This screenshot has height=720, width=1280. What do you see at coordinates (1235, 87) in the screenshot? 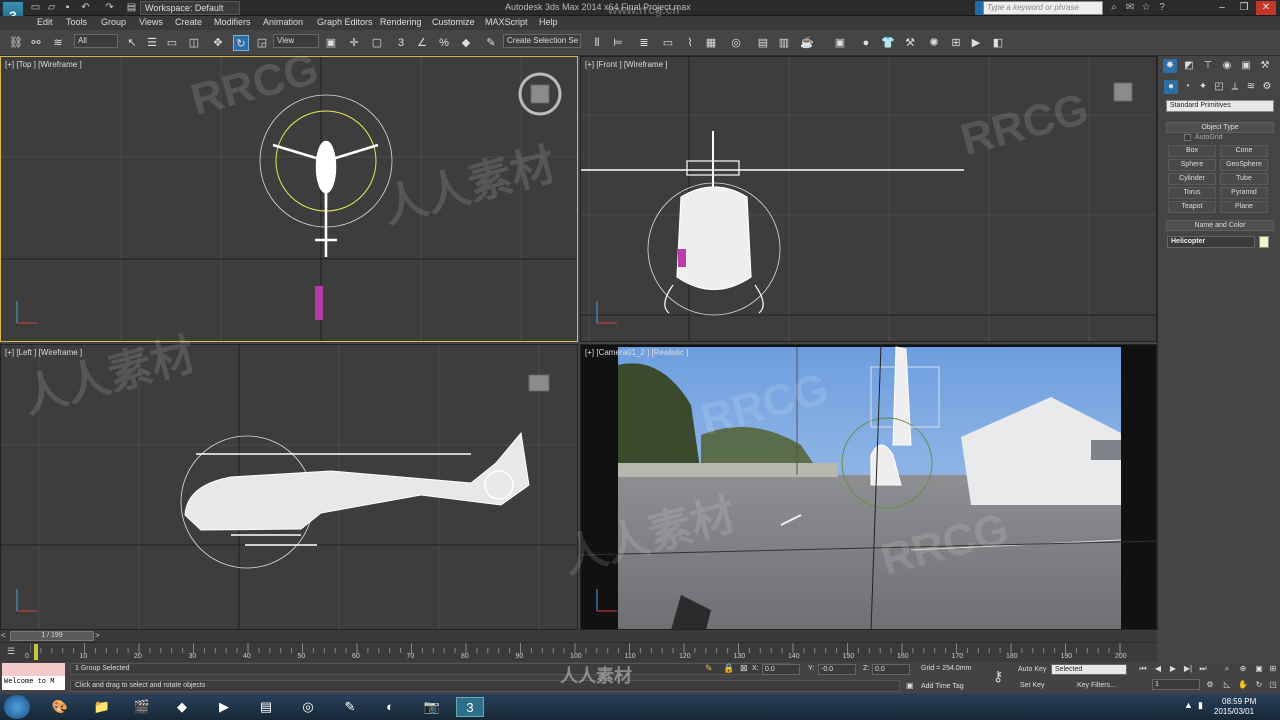
I see `helpers-icon: ⟂` at bounding box center [1235, 87].